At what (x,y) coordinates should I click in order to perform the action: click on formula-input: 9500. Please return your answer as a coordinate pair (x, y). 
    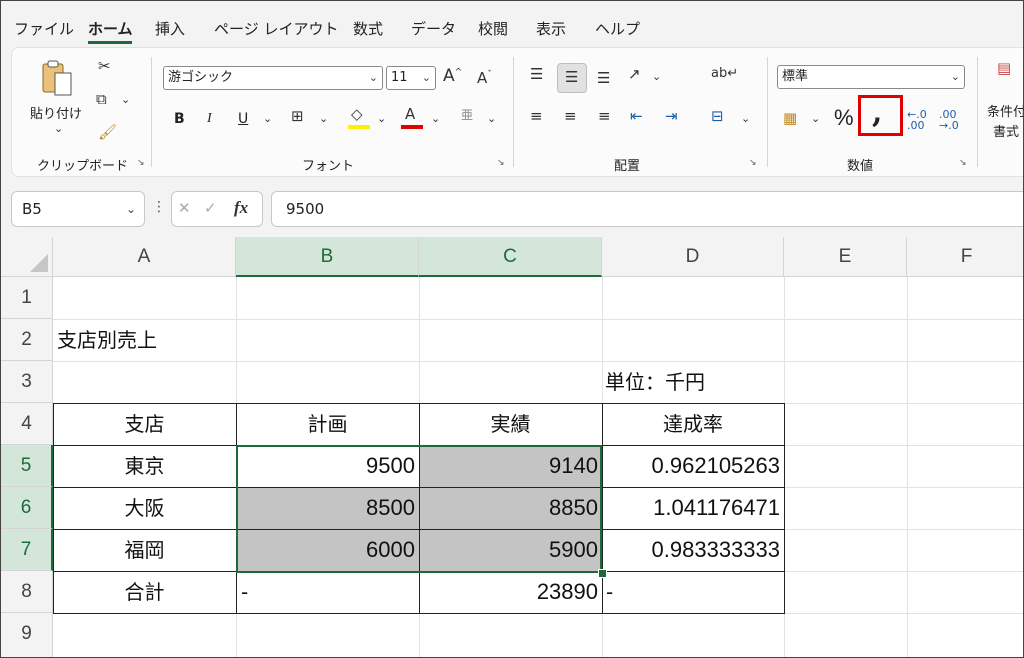
    Looking at the image, I should click on (647, 209).